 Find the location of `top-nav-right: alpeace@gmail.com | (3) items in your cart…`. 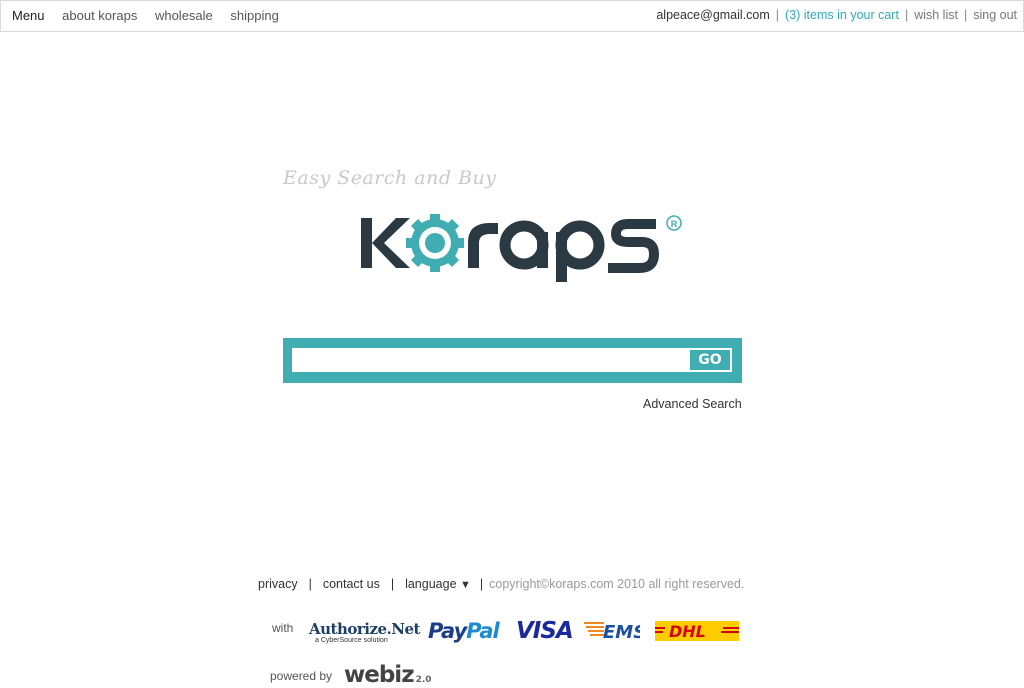

top-nav-right: alpeace@gmail.com | (3) items in your cart… is located at coordinates (836, 15).